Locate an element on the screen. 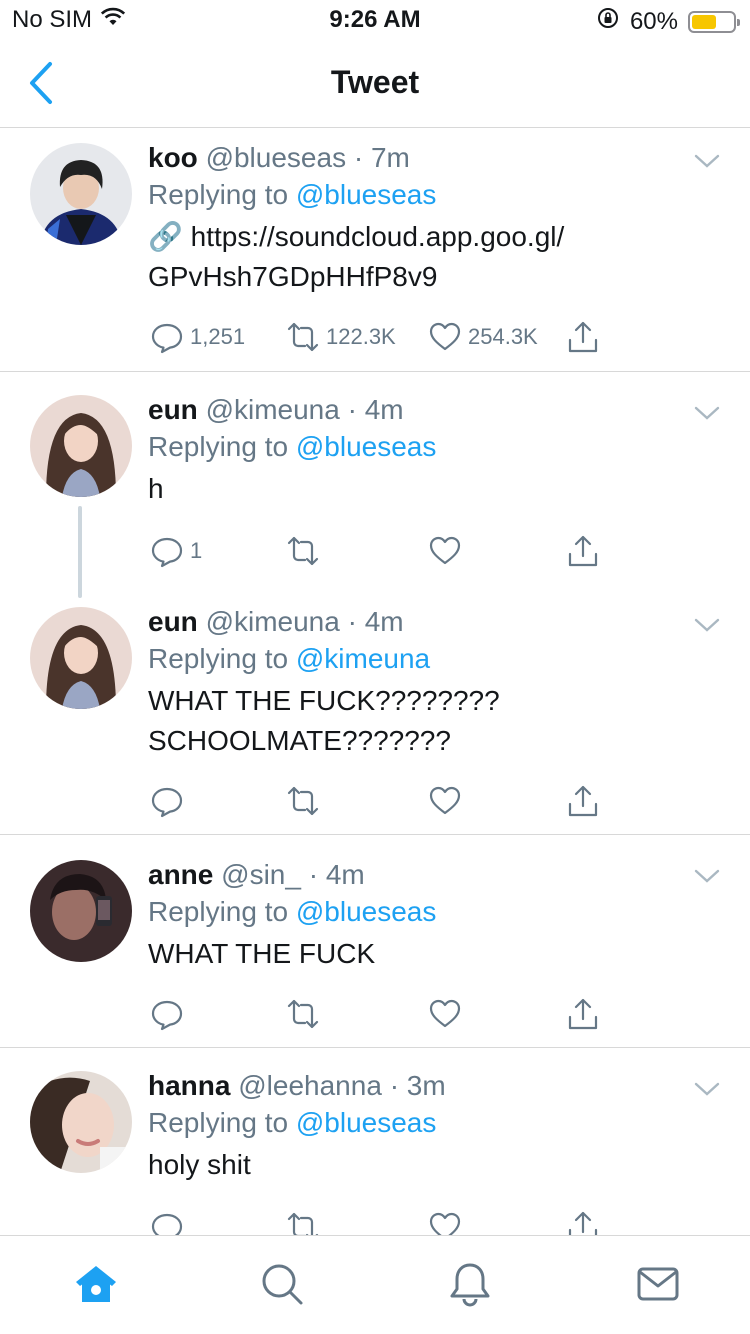  reply-button: 1,251 is located at coordinates (197, 337).